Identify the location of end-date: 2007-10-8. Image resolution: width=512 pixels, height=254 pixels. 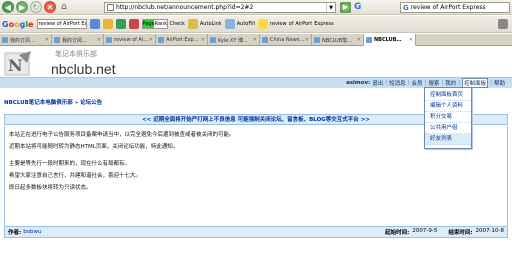
(489, 231).